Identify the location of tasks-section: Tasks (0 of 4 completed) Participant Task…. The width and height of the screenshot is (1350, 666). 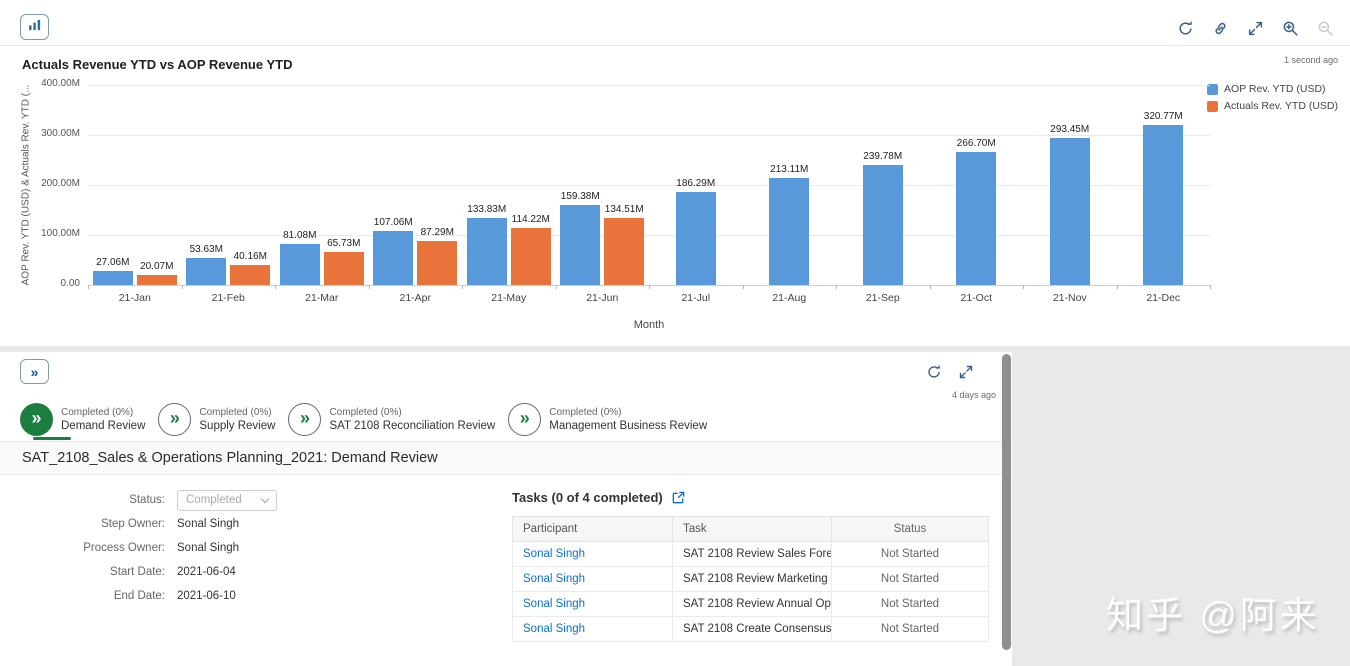
(750, 566).